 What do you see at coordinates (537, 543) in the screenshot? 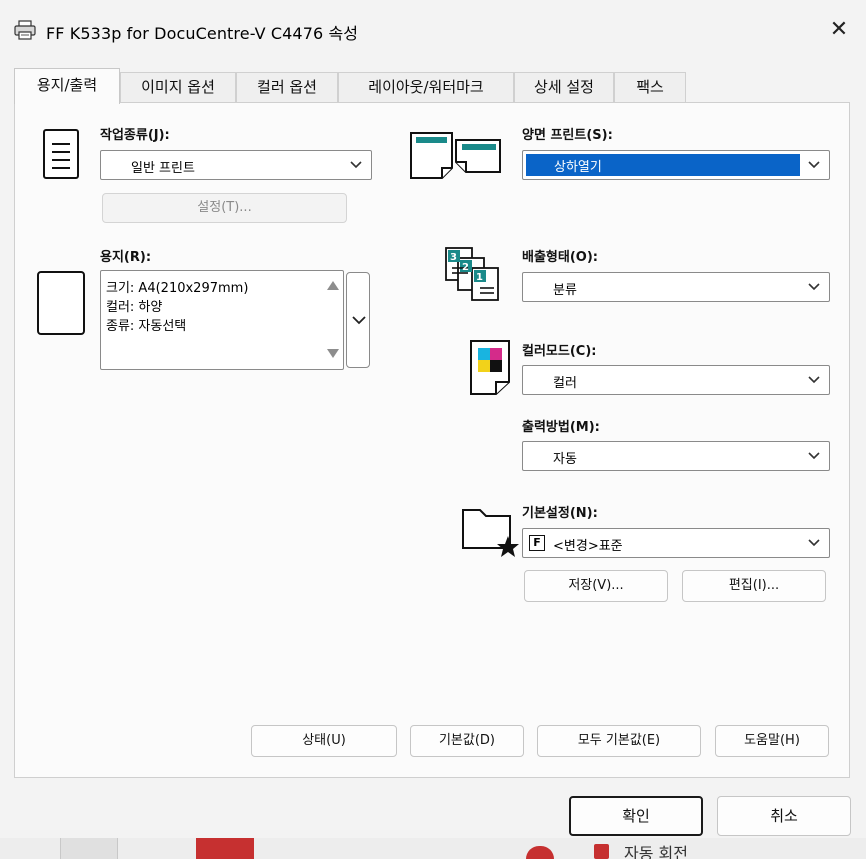
I see `favorite-badge: F` at bounding box center [537, 543].